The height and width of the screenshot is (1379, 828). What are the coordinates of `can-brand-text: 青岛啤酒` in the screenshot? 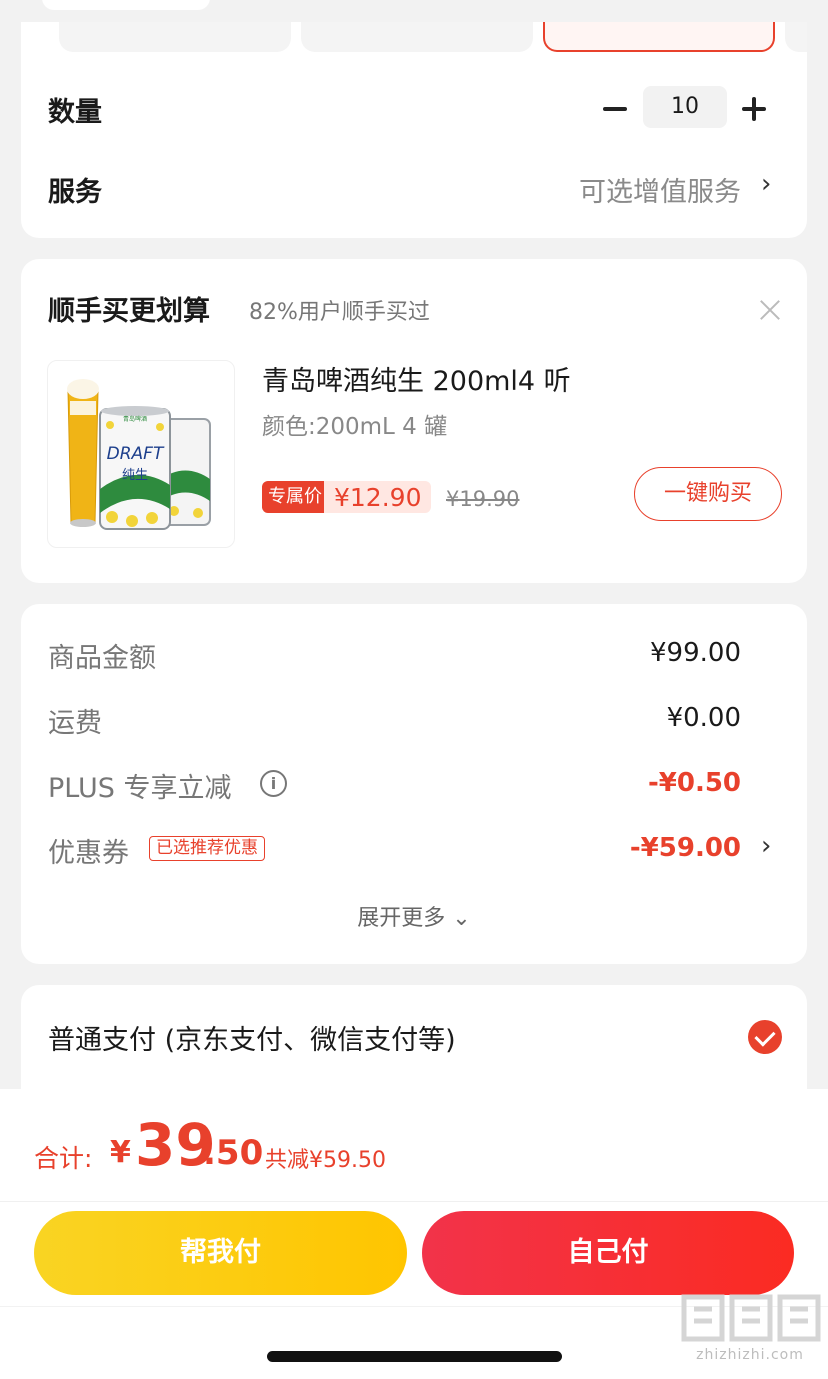 It's located at (135, 419).